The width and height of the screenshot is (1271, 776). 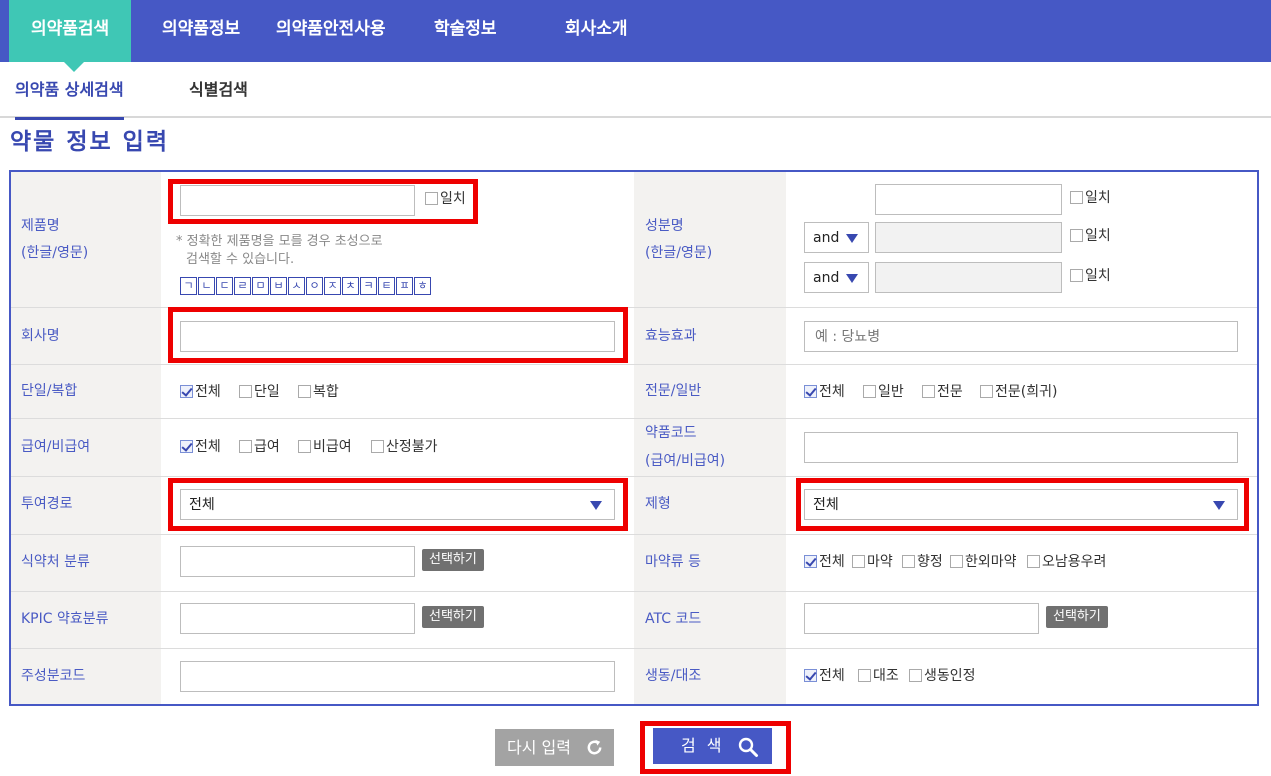 What do you see at coordinates (350, 286) in the screenshot?
I see `jamo-button: ㅊ` at bounding box center [350, 286].